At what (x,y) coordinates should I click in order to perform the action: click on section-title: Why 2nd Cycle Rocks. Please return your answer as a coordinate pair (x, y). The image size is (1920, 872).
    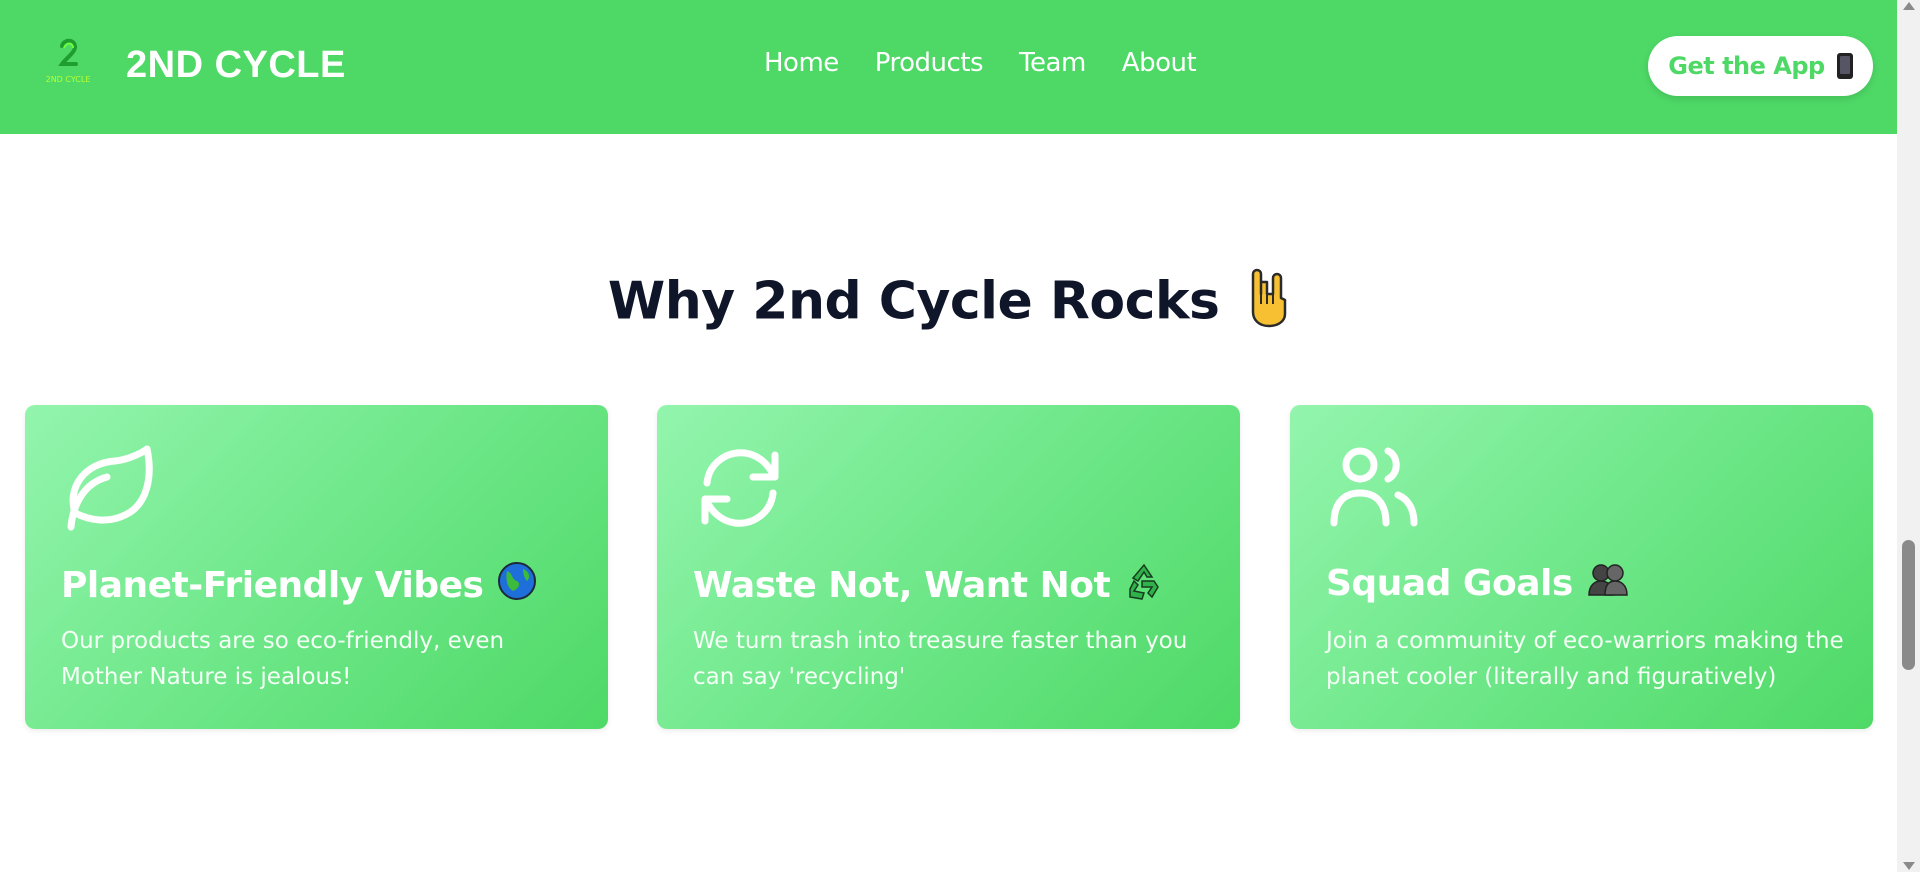
    Looking at the image, I should click on (948, 304).